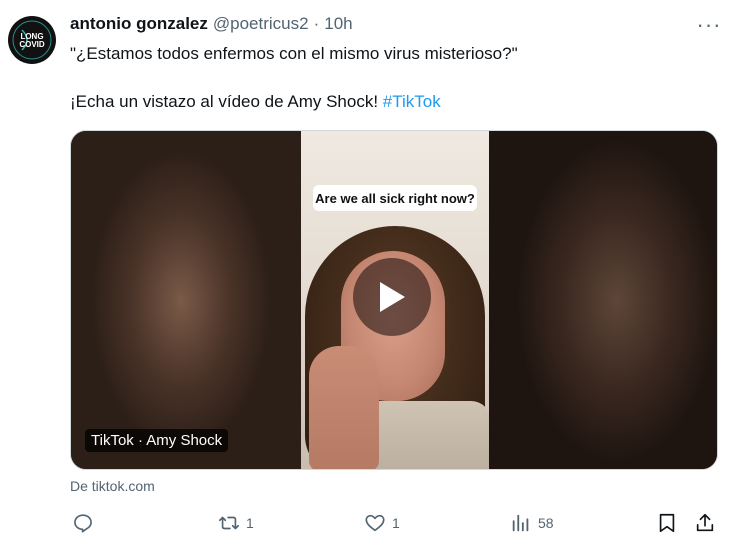 This screenshot has width=736, height=550. I want to click on share-button, so click(705, 523).